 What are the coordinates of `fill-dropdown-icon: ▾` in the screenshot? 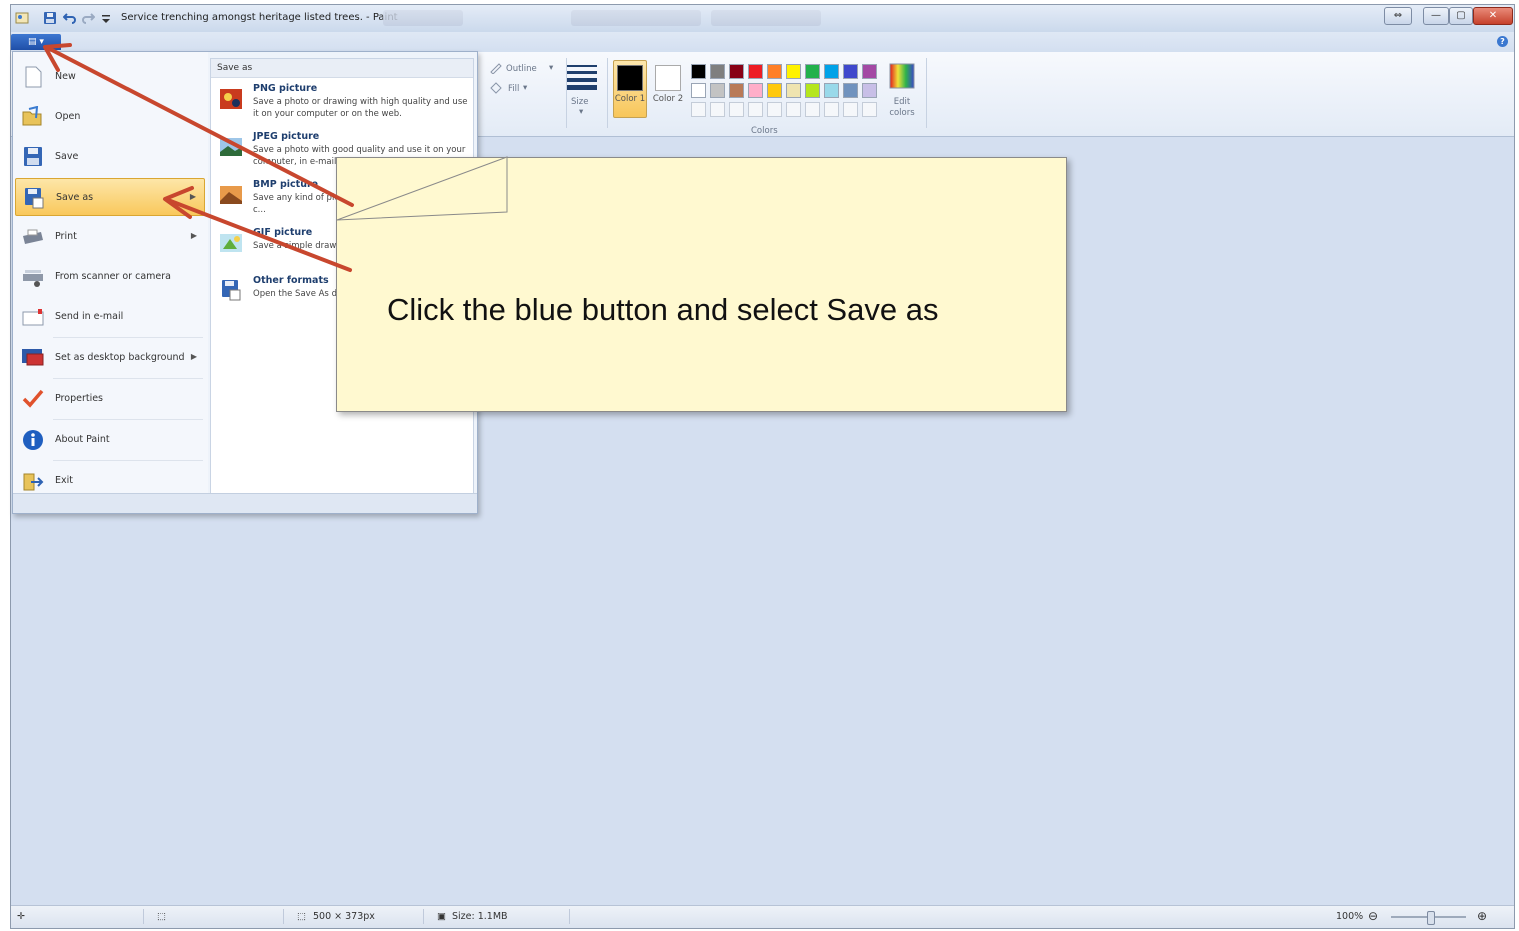 It's located at (525, 88).